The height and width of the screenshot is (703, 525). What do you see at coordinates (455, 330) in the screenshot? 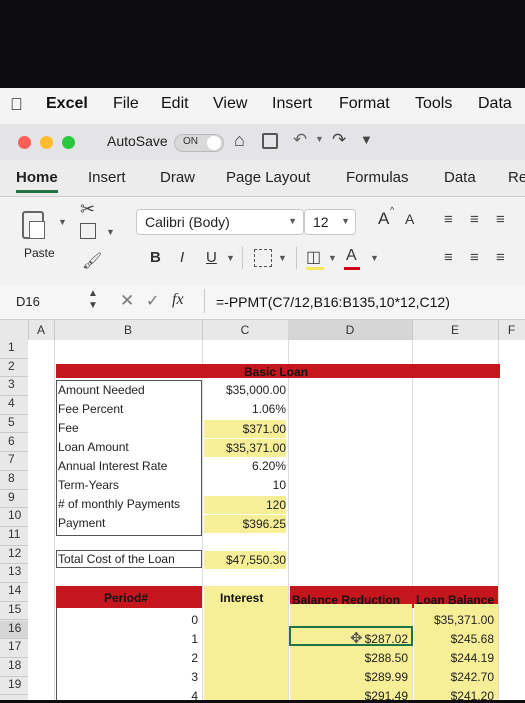
I see `column-header-e: E` at bounding box center [455, 330].